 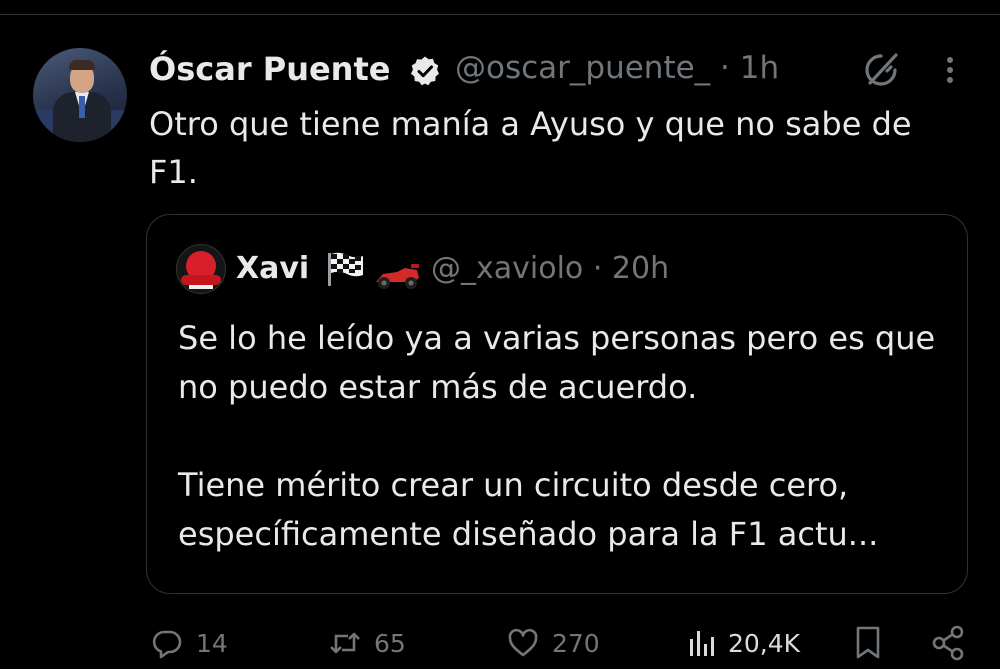 I want to click on views-button: 20,4K, so click(x=742, y=643).